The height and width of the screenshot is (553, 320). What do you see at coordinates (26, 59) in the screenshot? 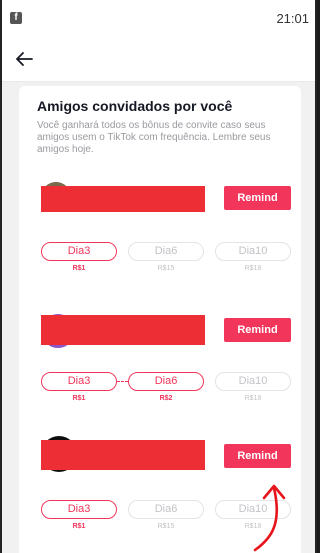
I see `arrow-left-icon` at bounding box center [26, 59].